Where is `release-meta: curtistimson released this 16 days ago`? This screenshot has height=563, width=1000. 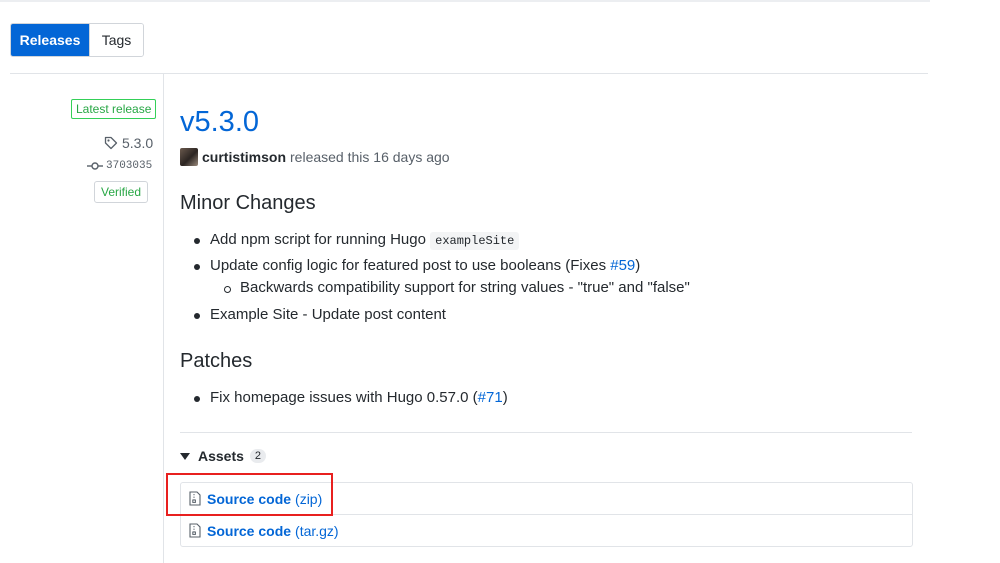
release-meta: curtistimson released this 16 days ago is located at coordinates (315, 157).